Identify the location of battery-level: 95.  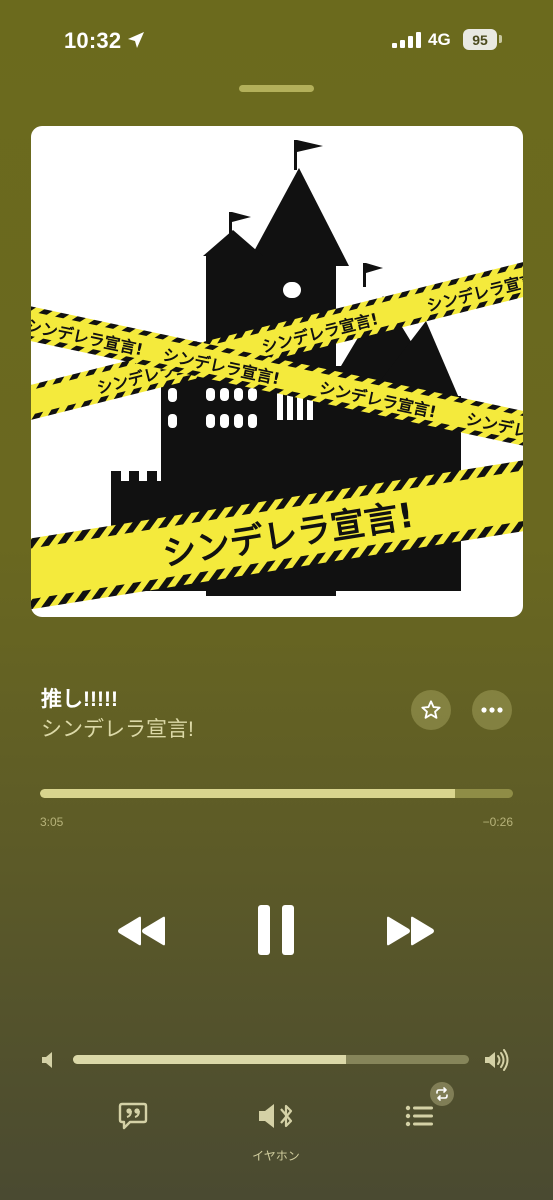
(480, 39).